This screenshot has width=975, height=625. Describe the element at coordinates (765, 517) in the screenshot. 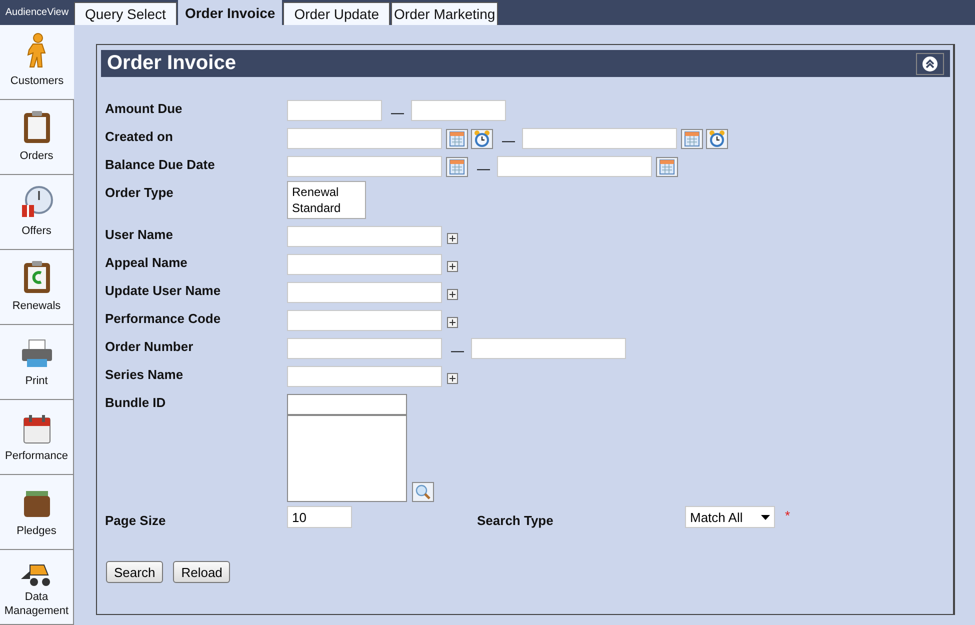

I see `caret-icon` at that location.